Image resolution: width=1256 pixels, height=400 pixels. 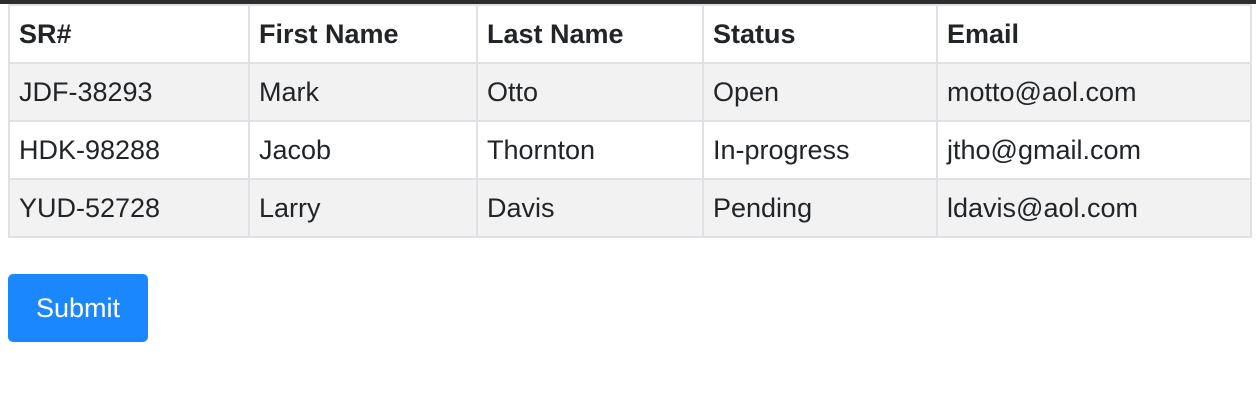 I want to click on cell-first-name: Jacob, so click(x=363, y=150).